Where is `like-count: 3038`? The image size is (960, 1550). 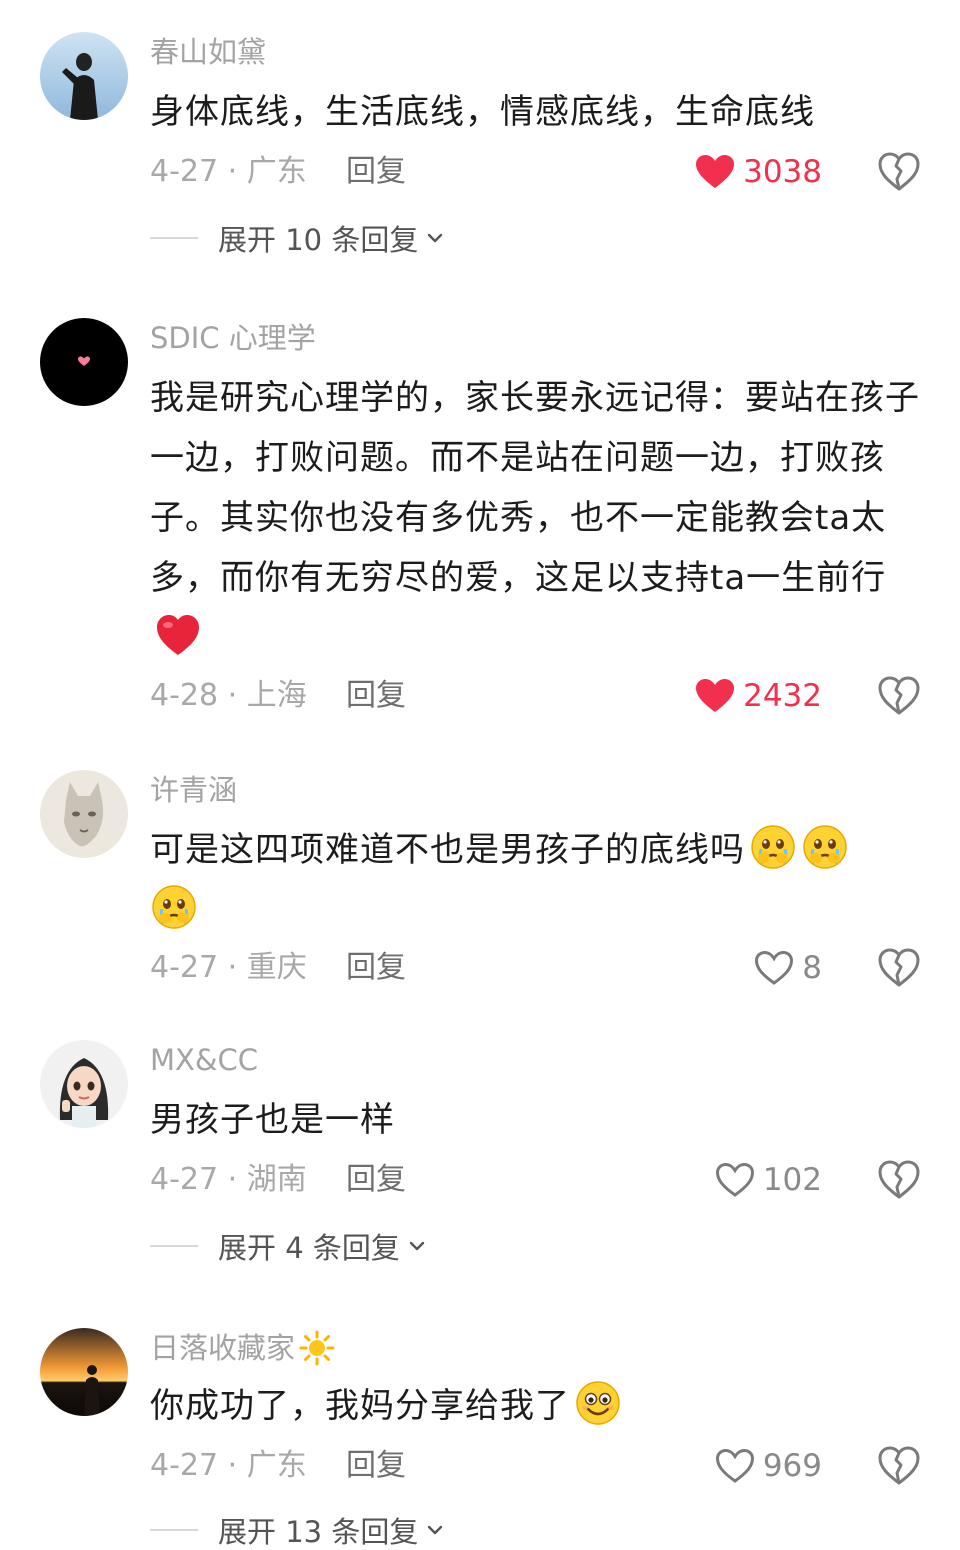
like-count: 3038 is located at coordinates (782, 172).